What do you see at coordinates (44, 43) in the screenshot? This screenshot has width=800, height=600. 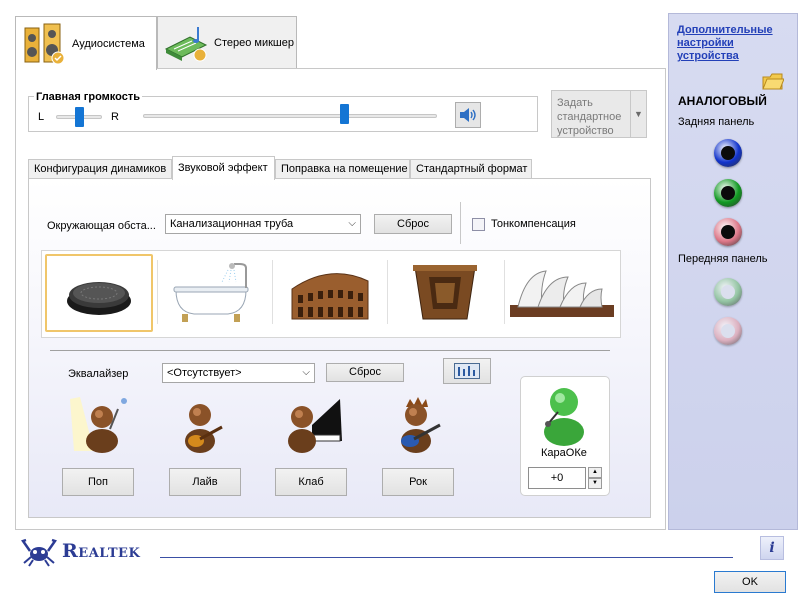 I see `speakers-icon` at bounding box center [44, 43].